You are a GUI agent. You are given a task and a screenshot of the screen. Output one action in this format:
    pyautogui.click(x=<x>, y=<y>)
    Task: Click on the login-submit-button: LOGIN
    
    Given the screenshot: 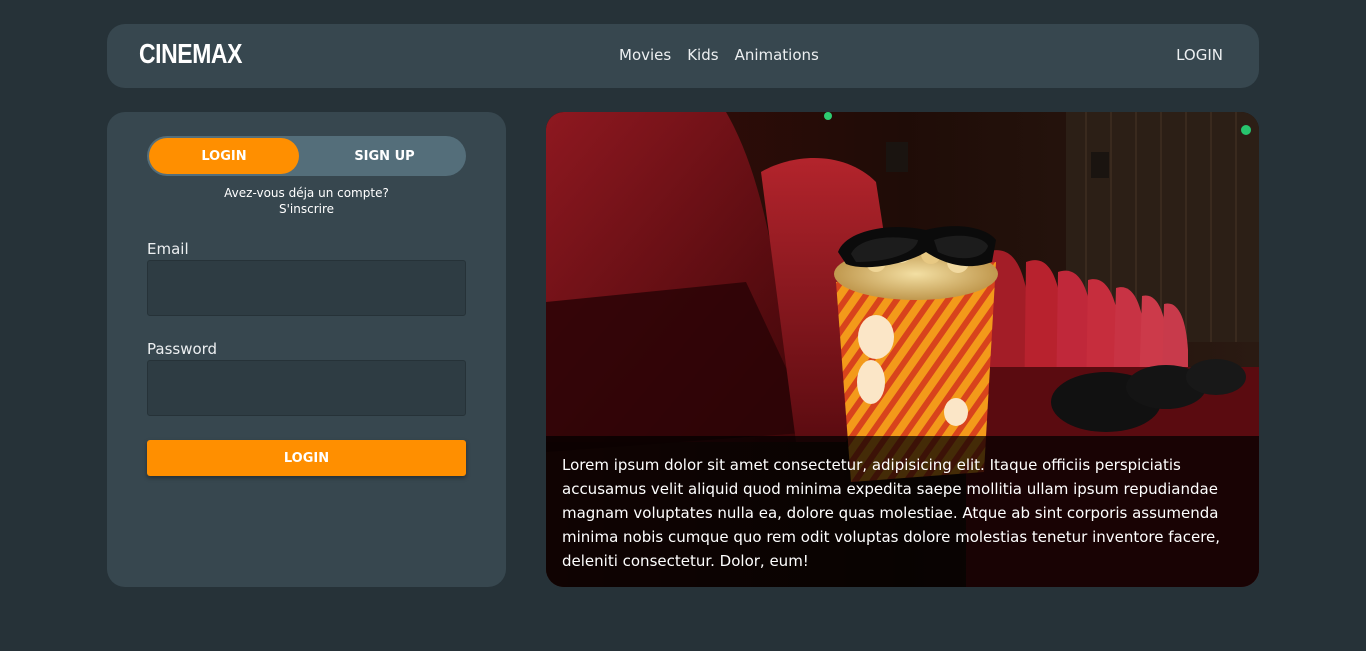 What is the action you would take?
    pyautogui.click(x=306, y=458)
    